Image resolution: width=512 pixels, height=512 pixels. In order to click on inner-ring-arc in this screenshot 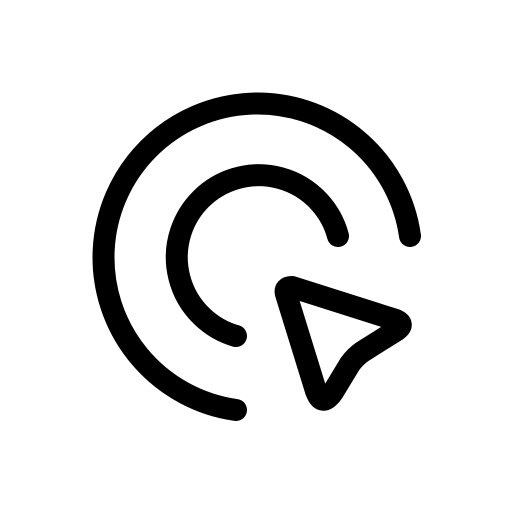, I will do `click(257, 255)`.